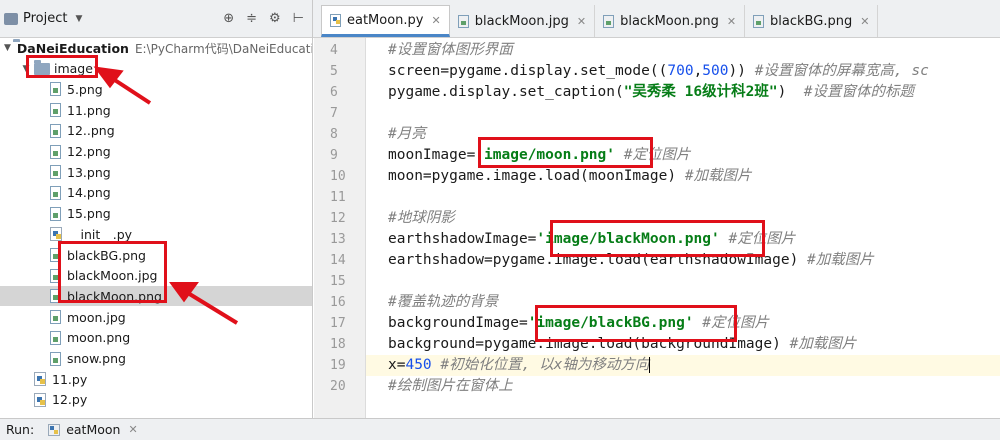 This screenshot has height=440, width=1000. Describe the element at coordinates (96, 358) in the screenshot. I see `tree-item-label: snow.png` at that location.